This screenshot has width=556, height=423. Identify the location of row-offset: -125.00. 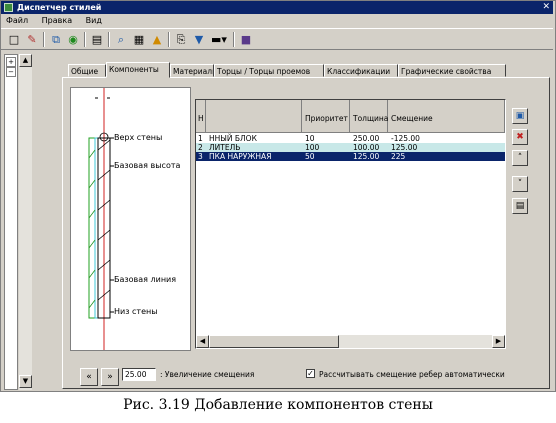
(405, 138).